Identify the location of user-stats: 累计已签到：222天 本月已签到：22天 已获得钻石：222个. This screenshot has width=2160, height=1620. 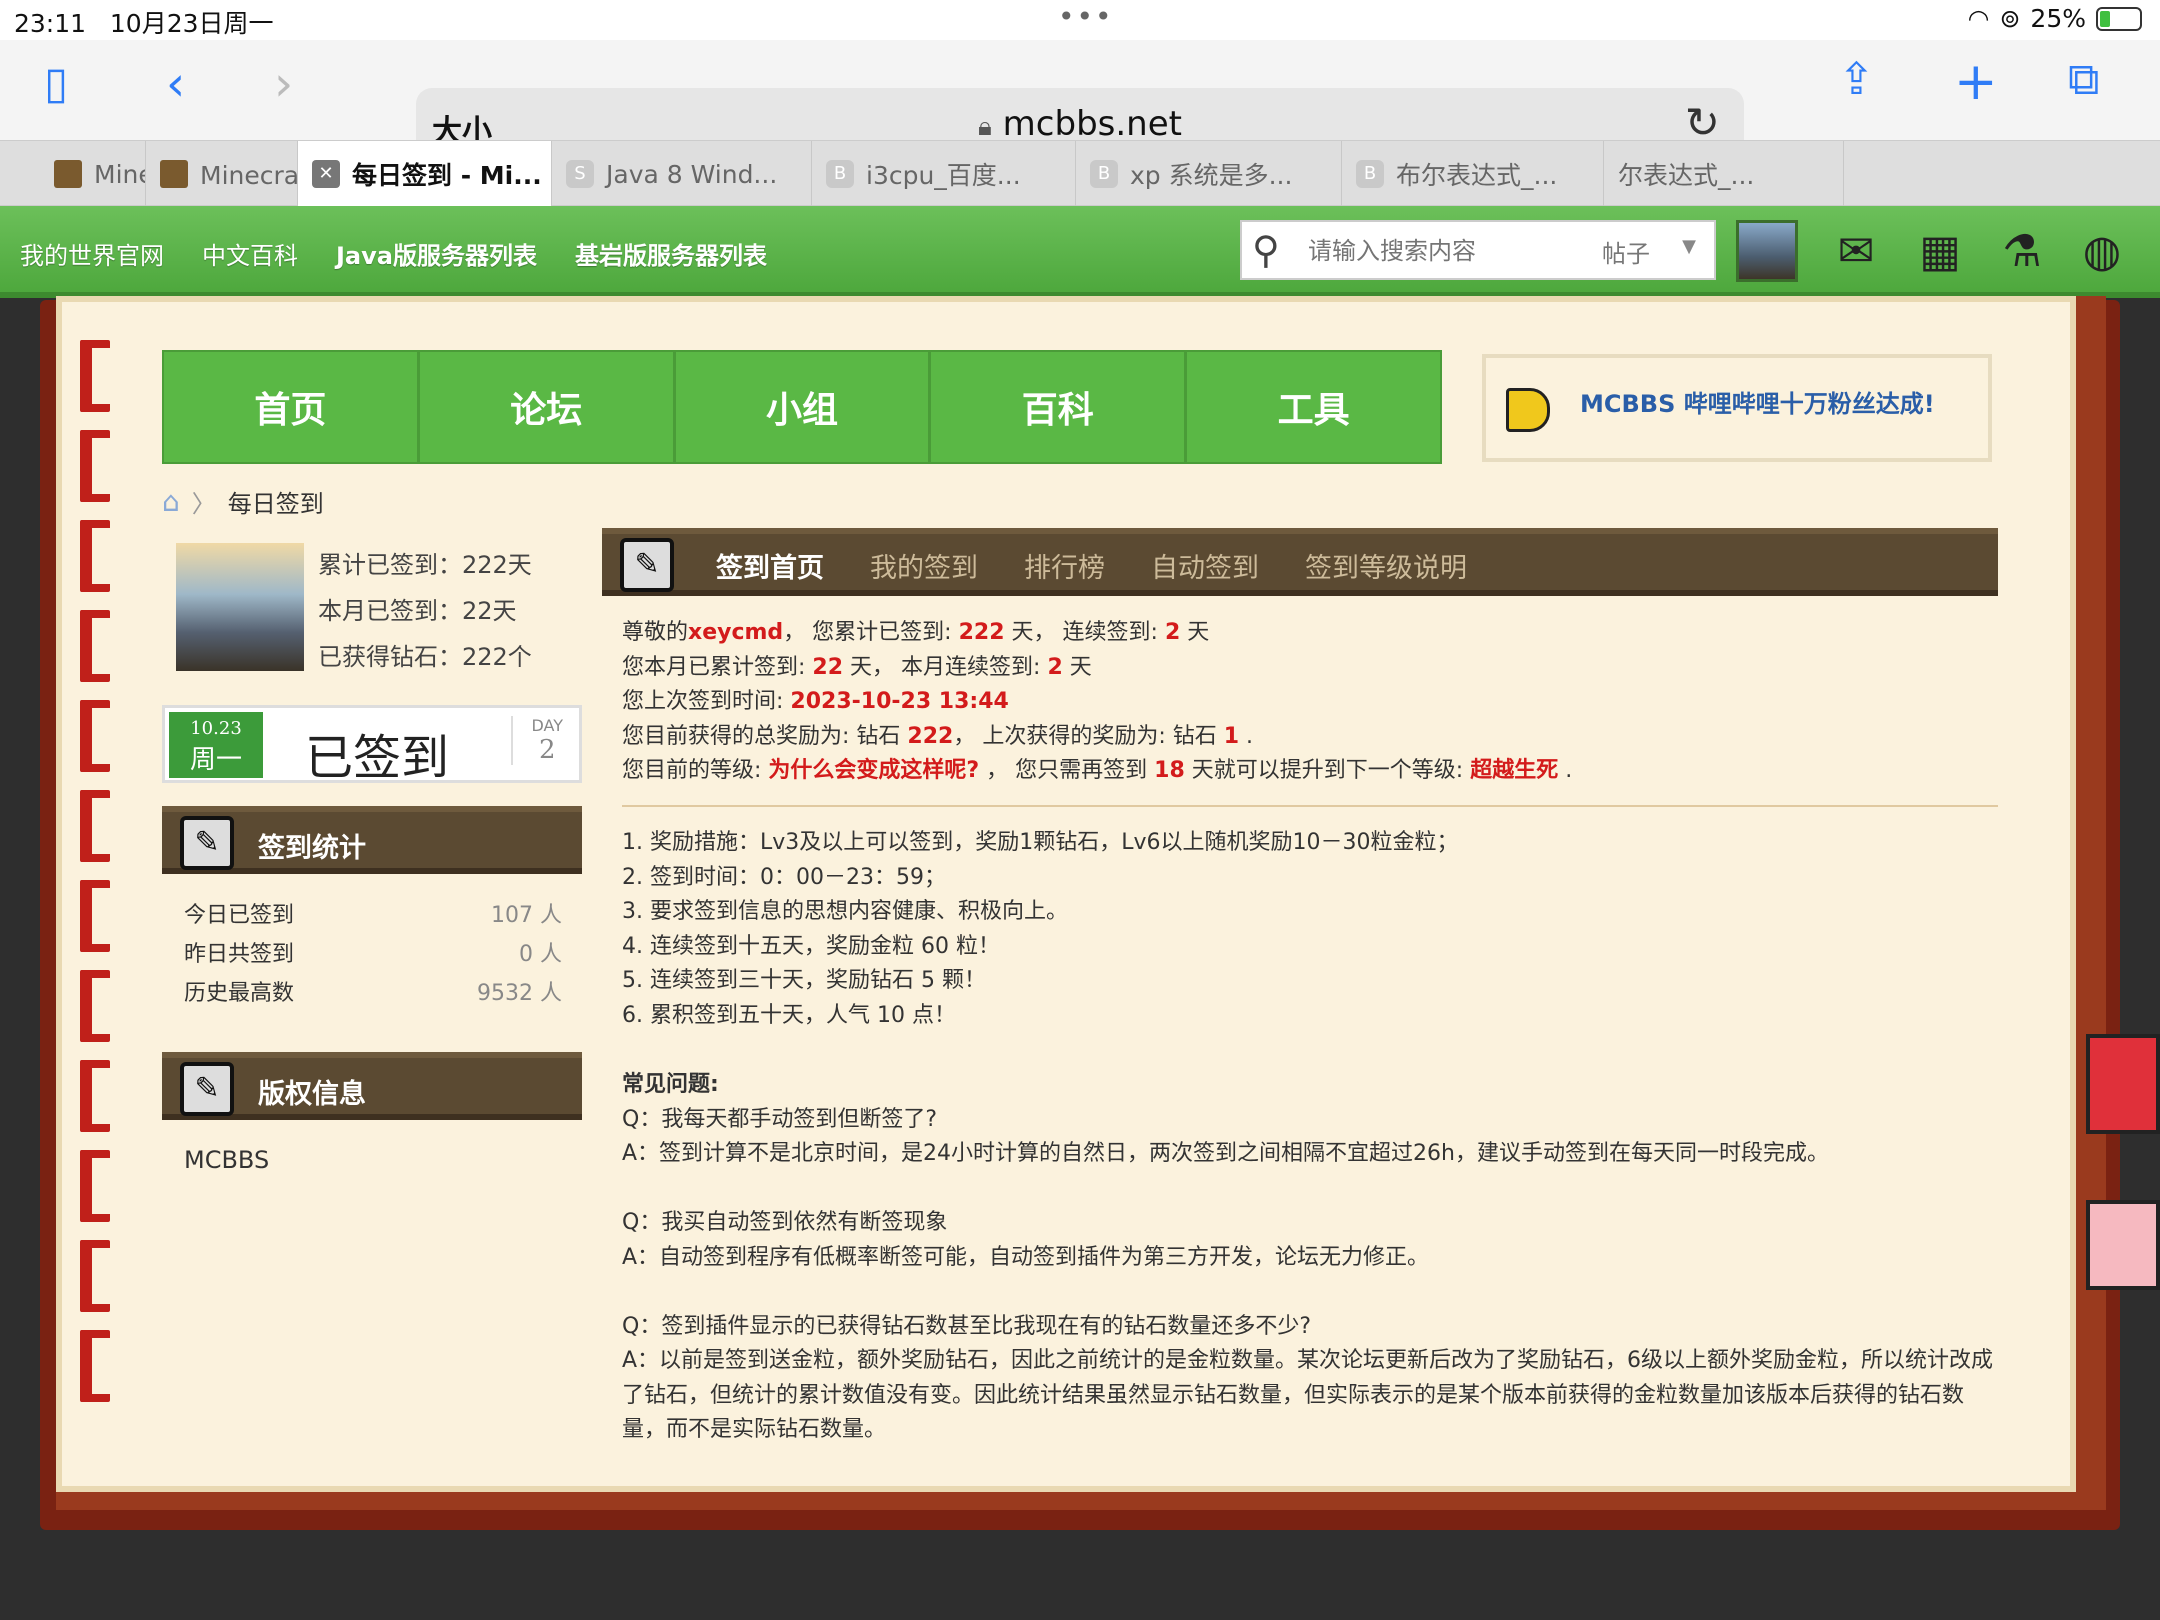
(425, 611).